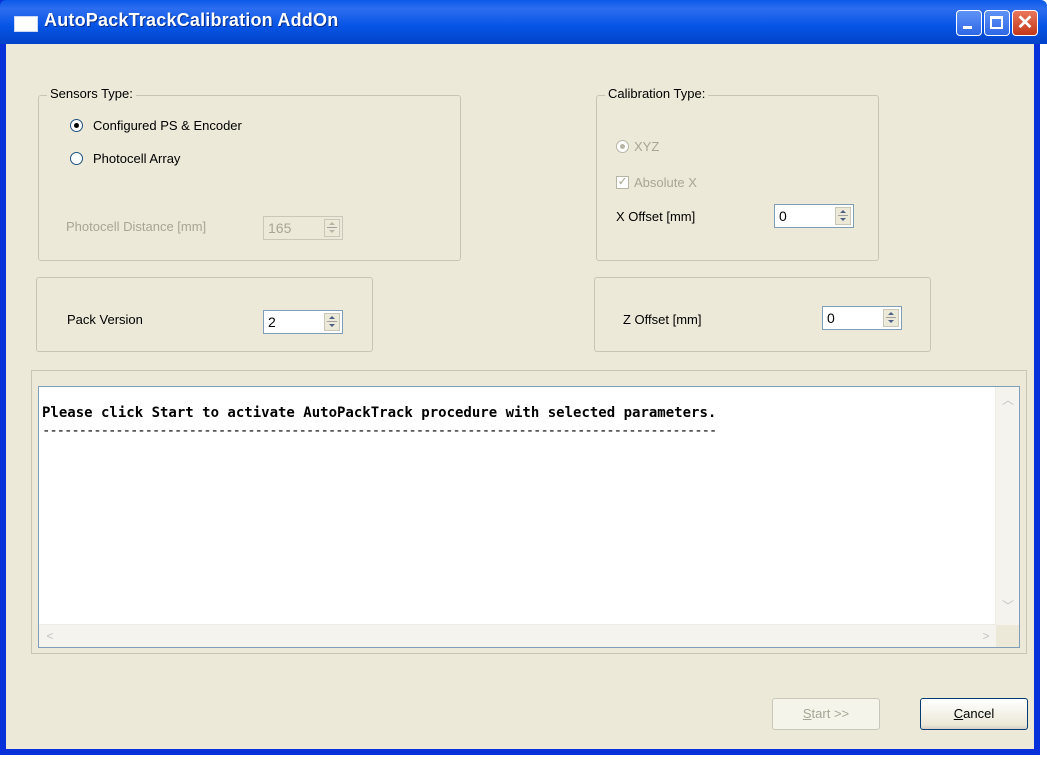 Image resolution: width=1047 pixels, height=760 pixels. What do you see at coordinates (830, 713) in the screenshot?
I see `start-button-label: tart >>` at bounding box center [830, 713].